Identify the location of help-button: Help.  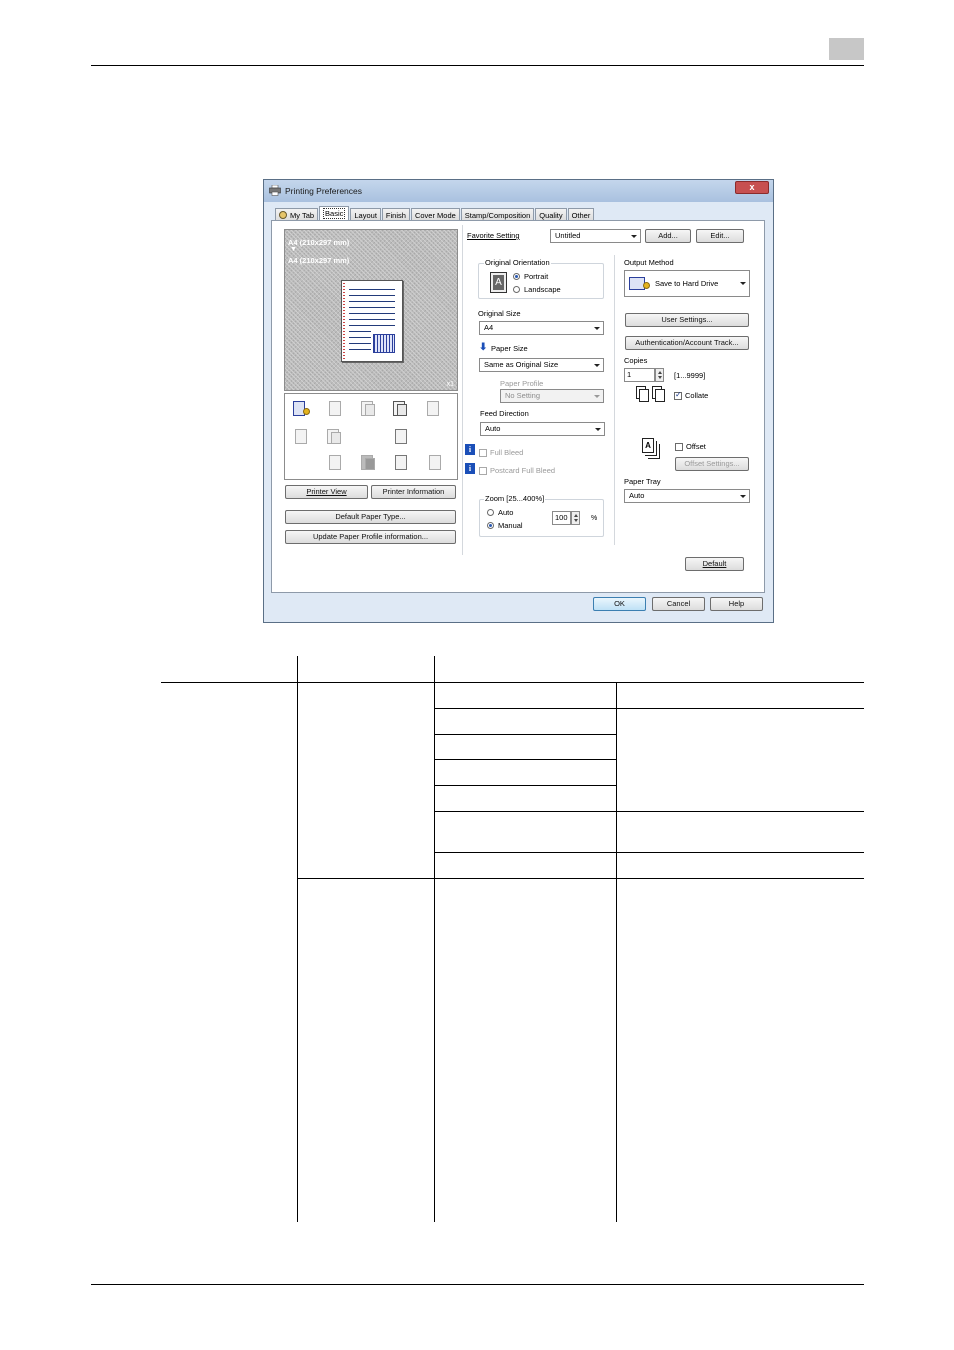
(736, 604).